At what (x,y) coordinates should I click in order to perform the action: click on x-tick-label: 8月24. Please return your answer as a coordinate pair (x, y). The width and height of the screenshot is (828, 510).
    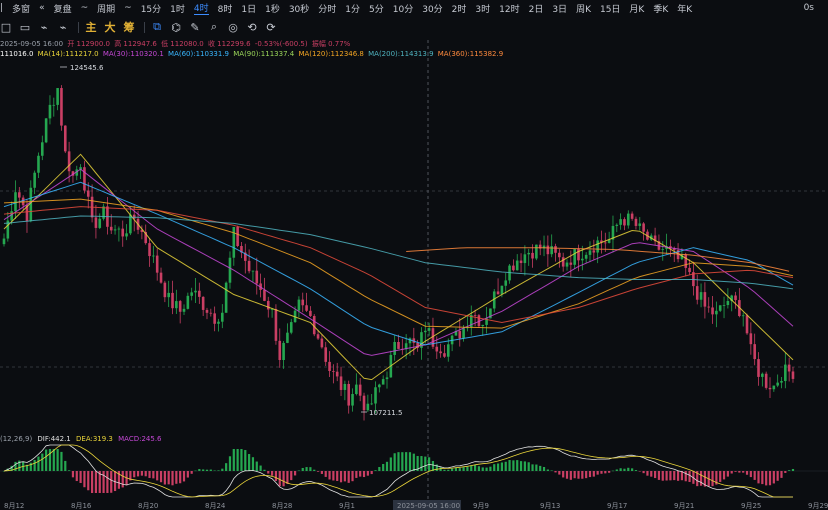
    Looking at the image, I should click on (215, 506).